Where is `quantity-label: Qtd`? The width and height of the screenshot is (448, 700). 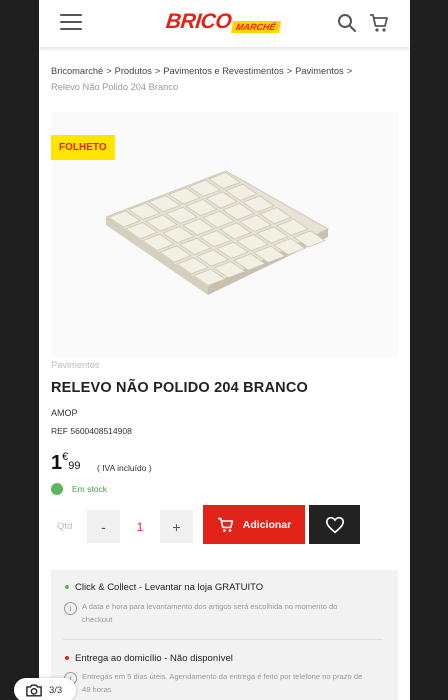 quantity-label: Qtd is located at coordinates (65, 526).